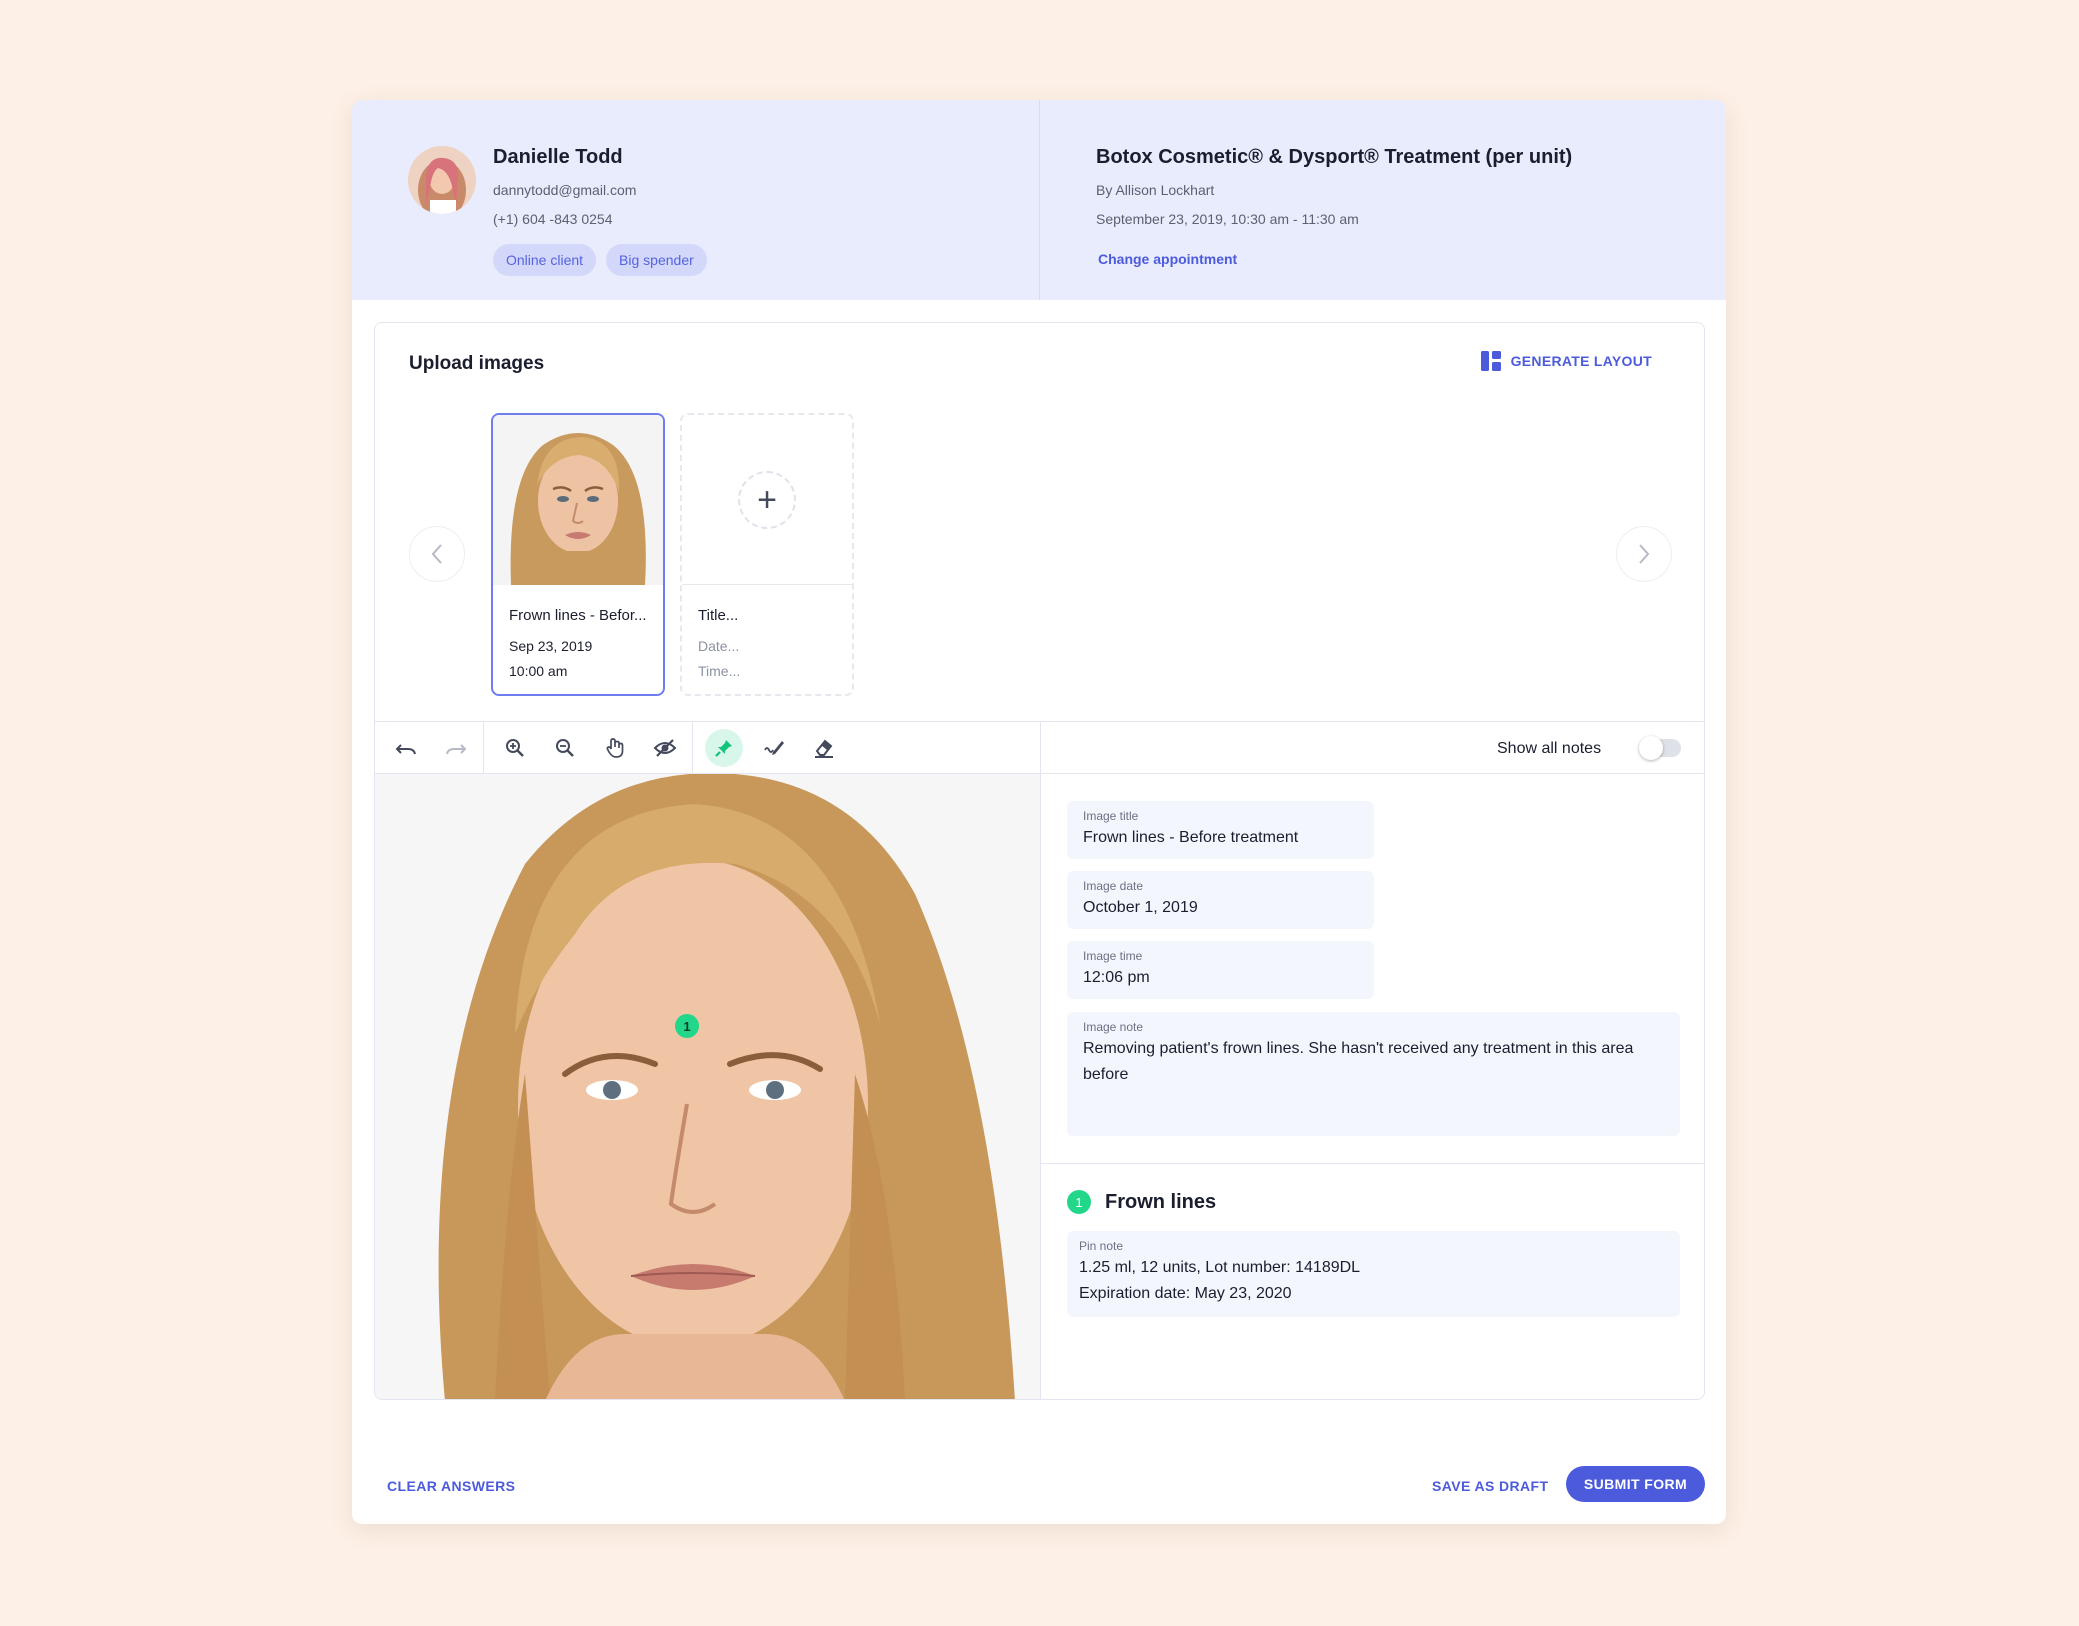  I want to click on annotation-toolbar, so click(707, 747).